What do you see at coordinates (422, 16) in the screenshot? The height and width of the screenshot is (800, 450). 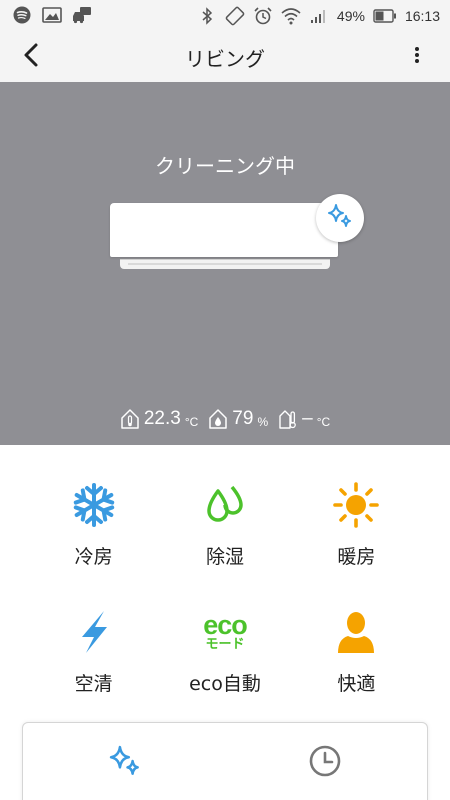 I see `clock-time: 16:13` at bounding box center [422, 16].